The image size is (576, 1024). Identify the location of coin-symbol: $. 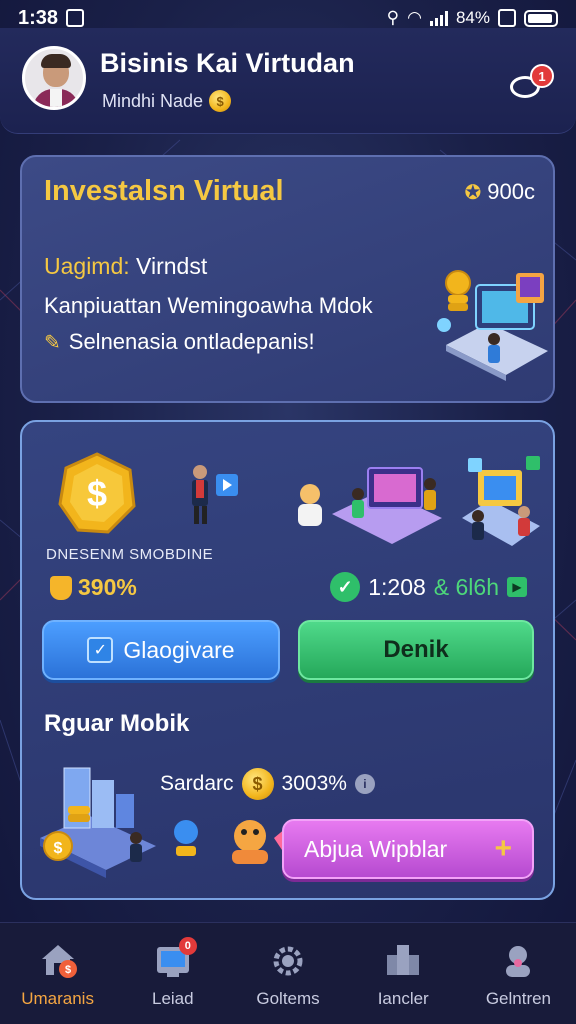
(97, 493).